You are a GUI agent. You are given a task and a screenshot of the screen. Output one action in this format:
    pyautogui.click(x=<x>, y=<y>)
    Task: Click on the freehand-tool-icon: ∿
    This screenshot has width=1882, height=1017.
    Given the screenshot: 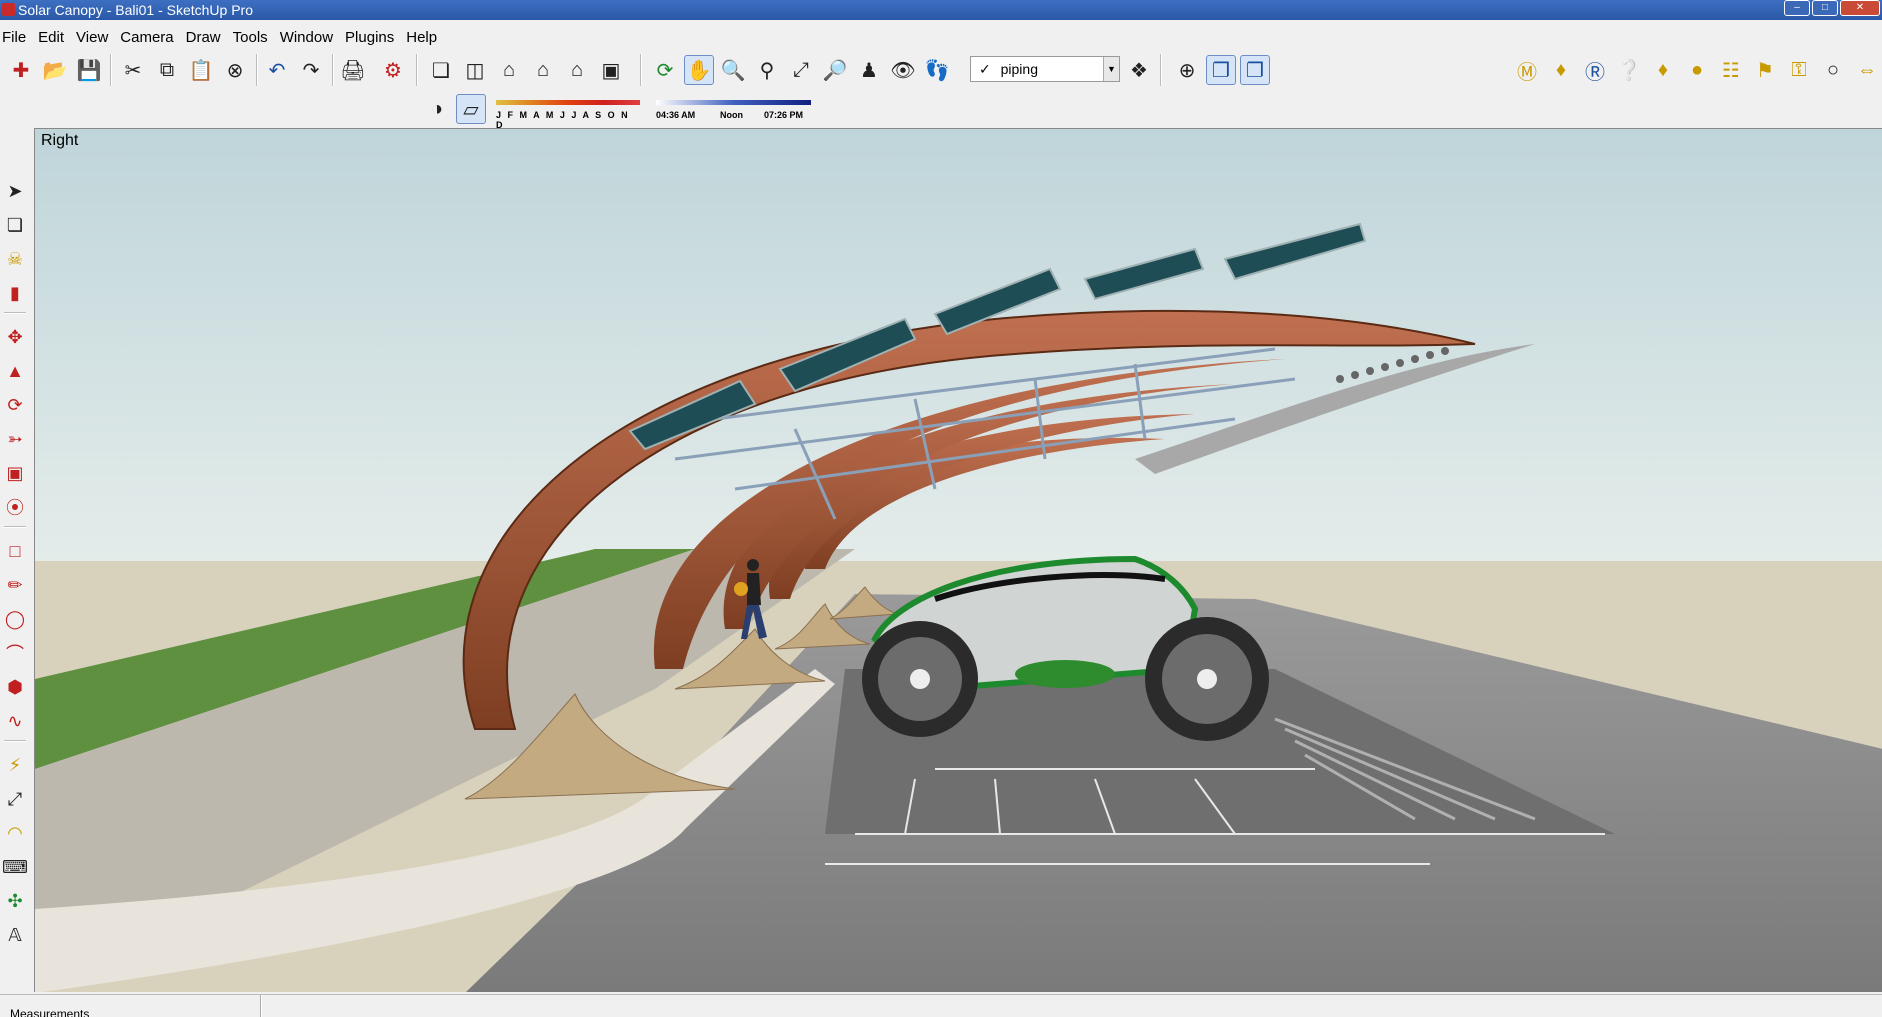 What is the action you would take?
    pyautogui.click(x=15, y=721)
    